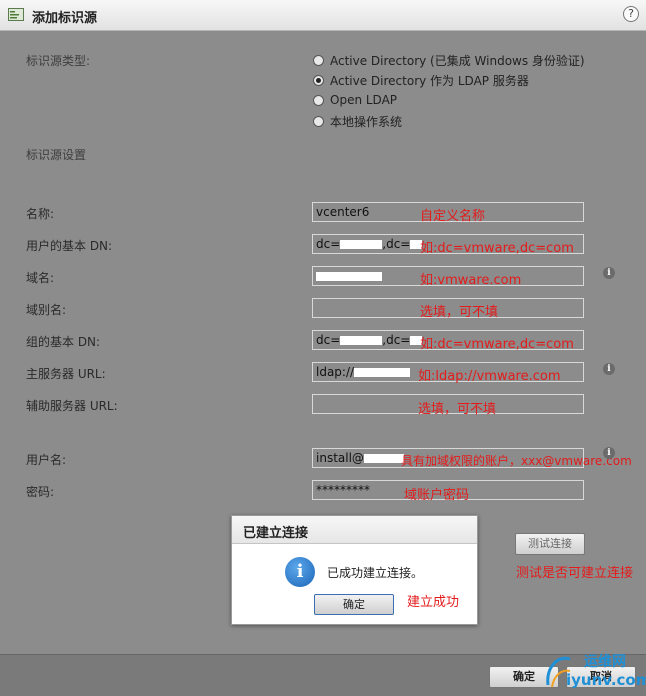  What do you see at coordinates (40, 214) in the screenshot?
I see `name-label: 名称:` at bounding box center [40, 214].